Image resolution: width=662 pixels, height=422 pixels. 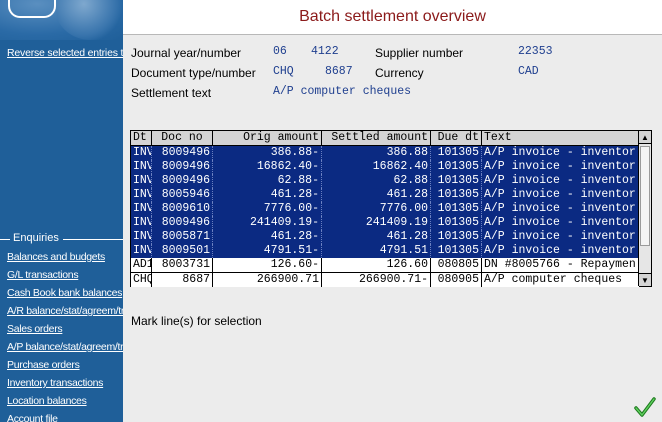 I want to click on enquiry-purchase-orders: Purchase orders, so click(x=65, y=365).